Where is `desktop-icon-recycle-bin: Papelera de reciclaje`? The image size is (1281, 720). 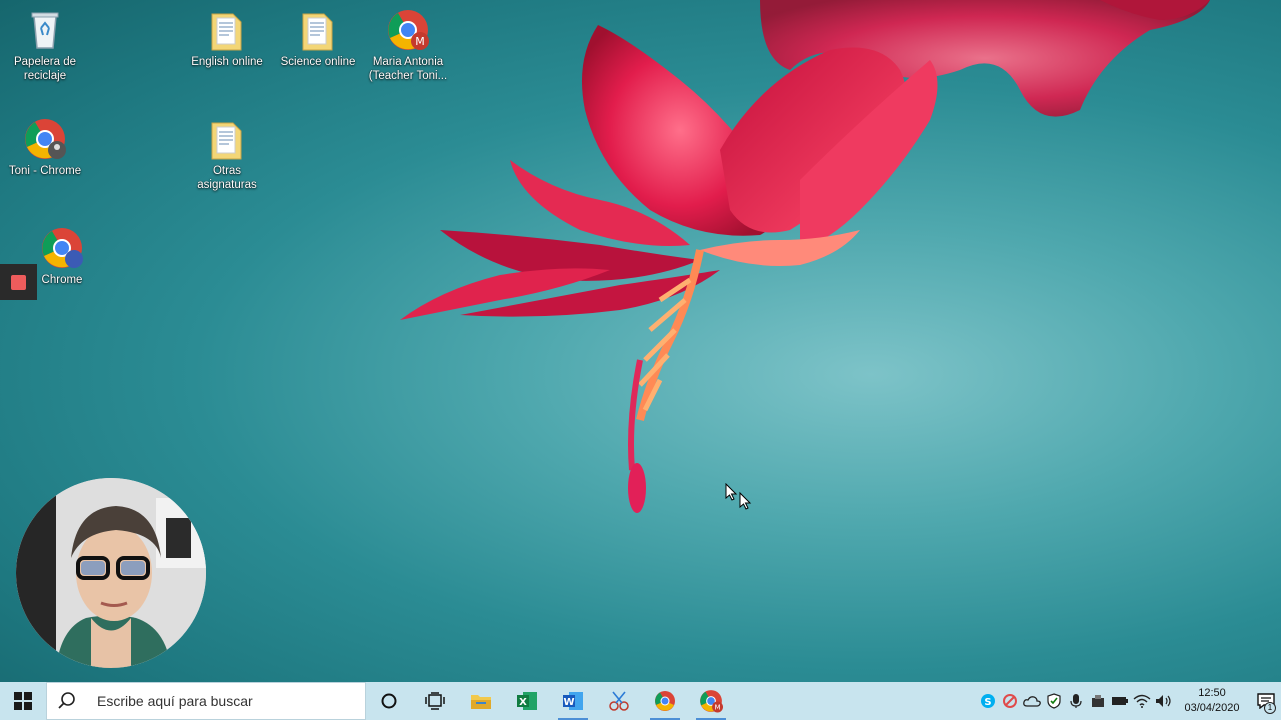 desktop-icon-recycle-bin: Papelera de reciclaje is located at coordinates (45, 45).